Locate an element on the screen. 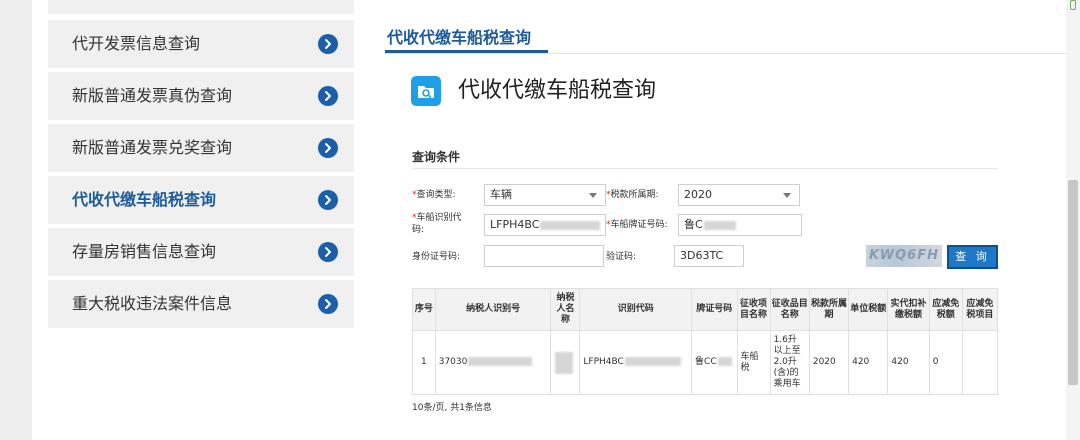  captcha-input: 3D63TC is located at coordinates (709, 256).